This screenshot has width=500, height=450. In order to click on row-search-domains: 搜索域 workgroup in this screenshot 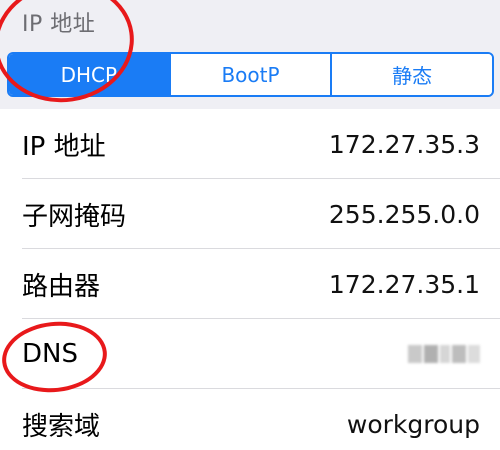, I will do `click(250, 419)`.